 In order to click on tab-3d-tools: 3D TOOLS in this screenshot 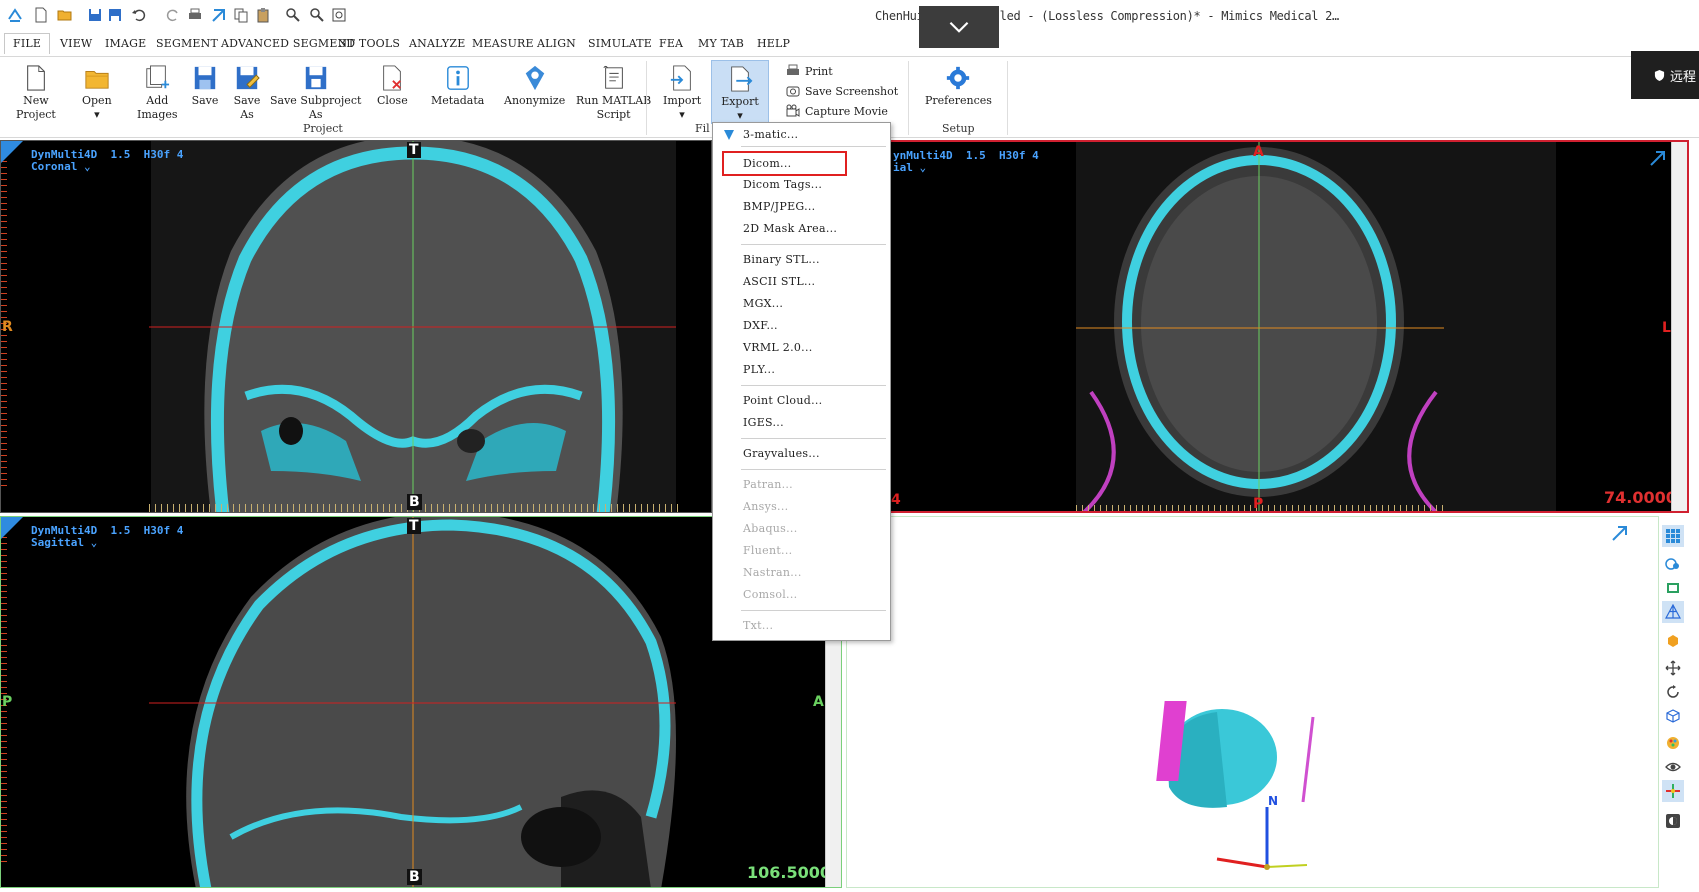, I will do `click(369, 43)`.